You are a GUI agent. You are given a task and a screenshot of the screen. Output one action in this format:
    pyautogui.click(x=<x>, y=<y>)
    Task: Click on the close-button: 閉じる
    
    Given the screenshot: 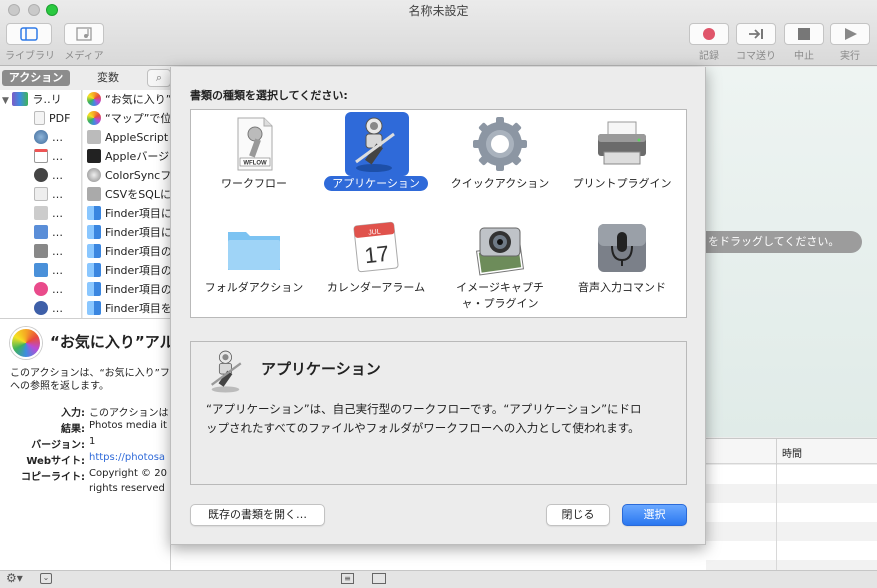 What is the action you would take?
    pyautogui.click(x=578, y=515)
    